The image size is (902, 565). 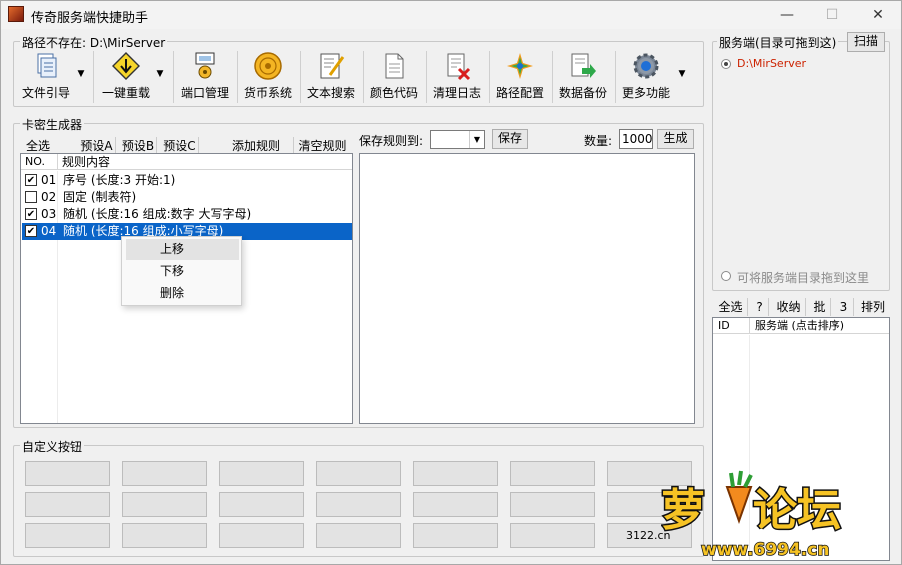 I want to click on tool-currency-system: 货币系统, so click(x=268, y=77).